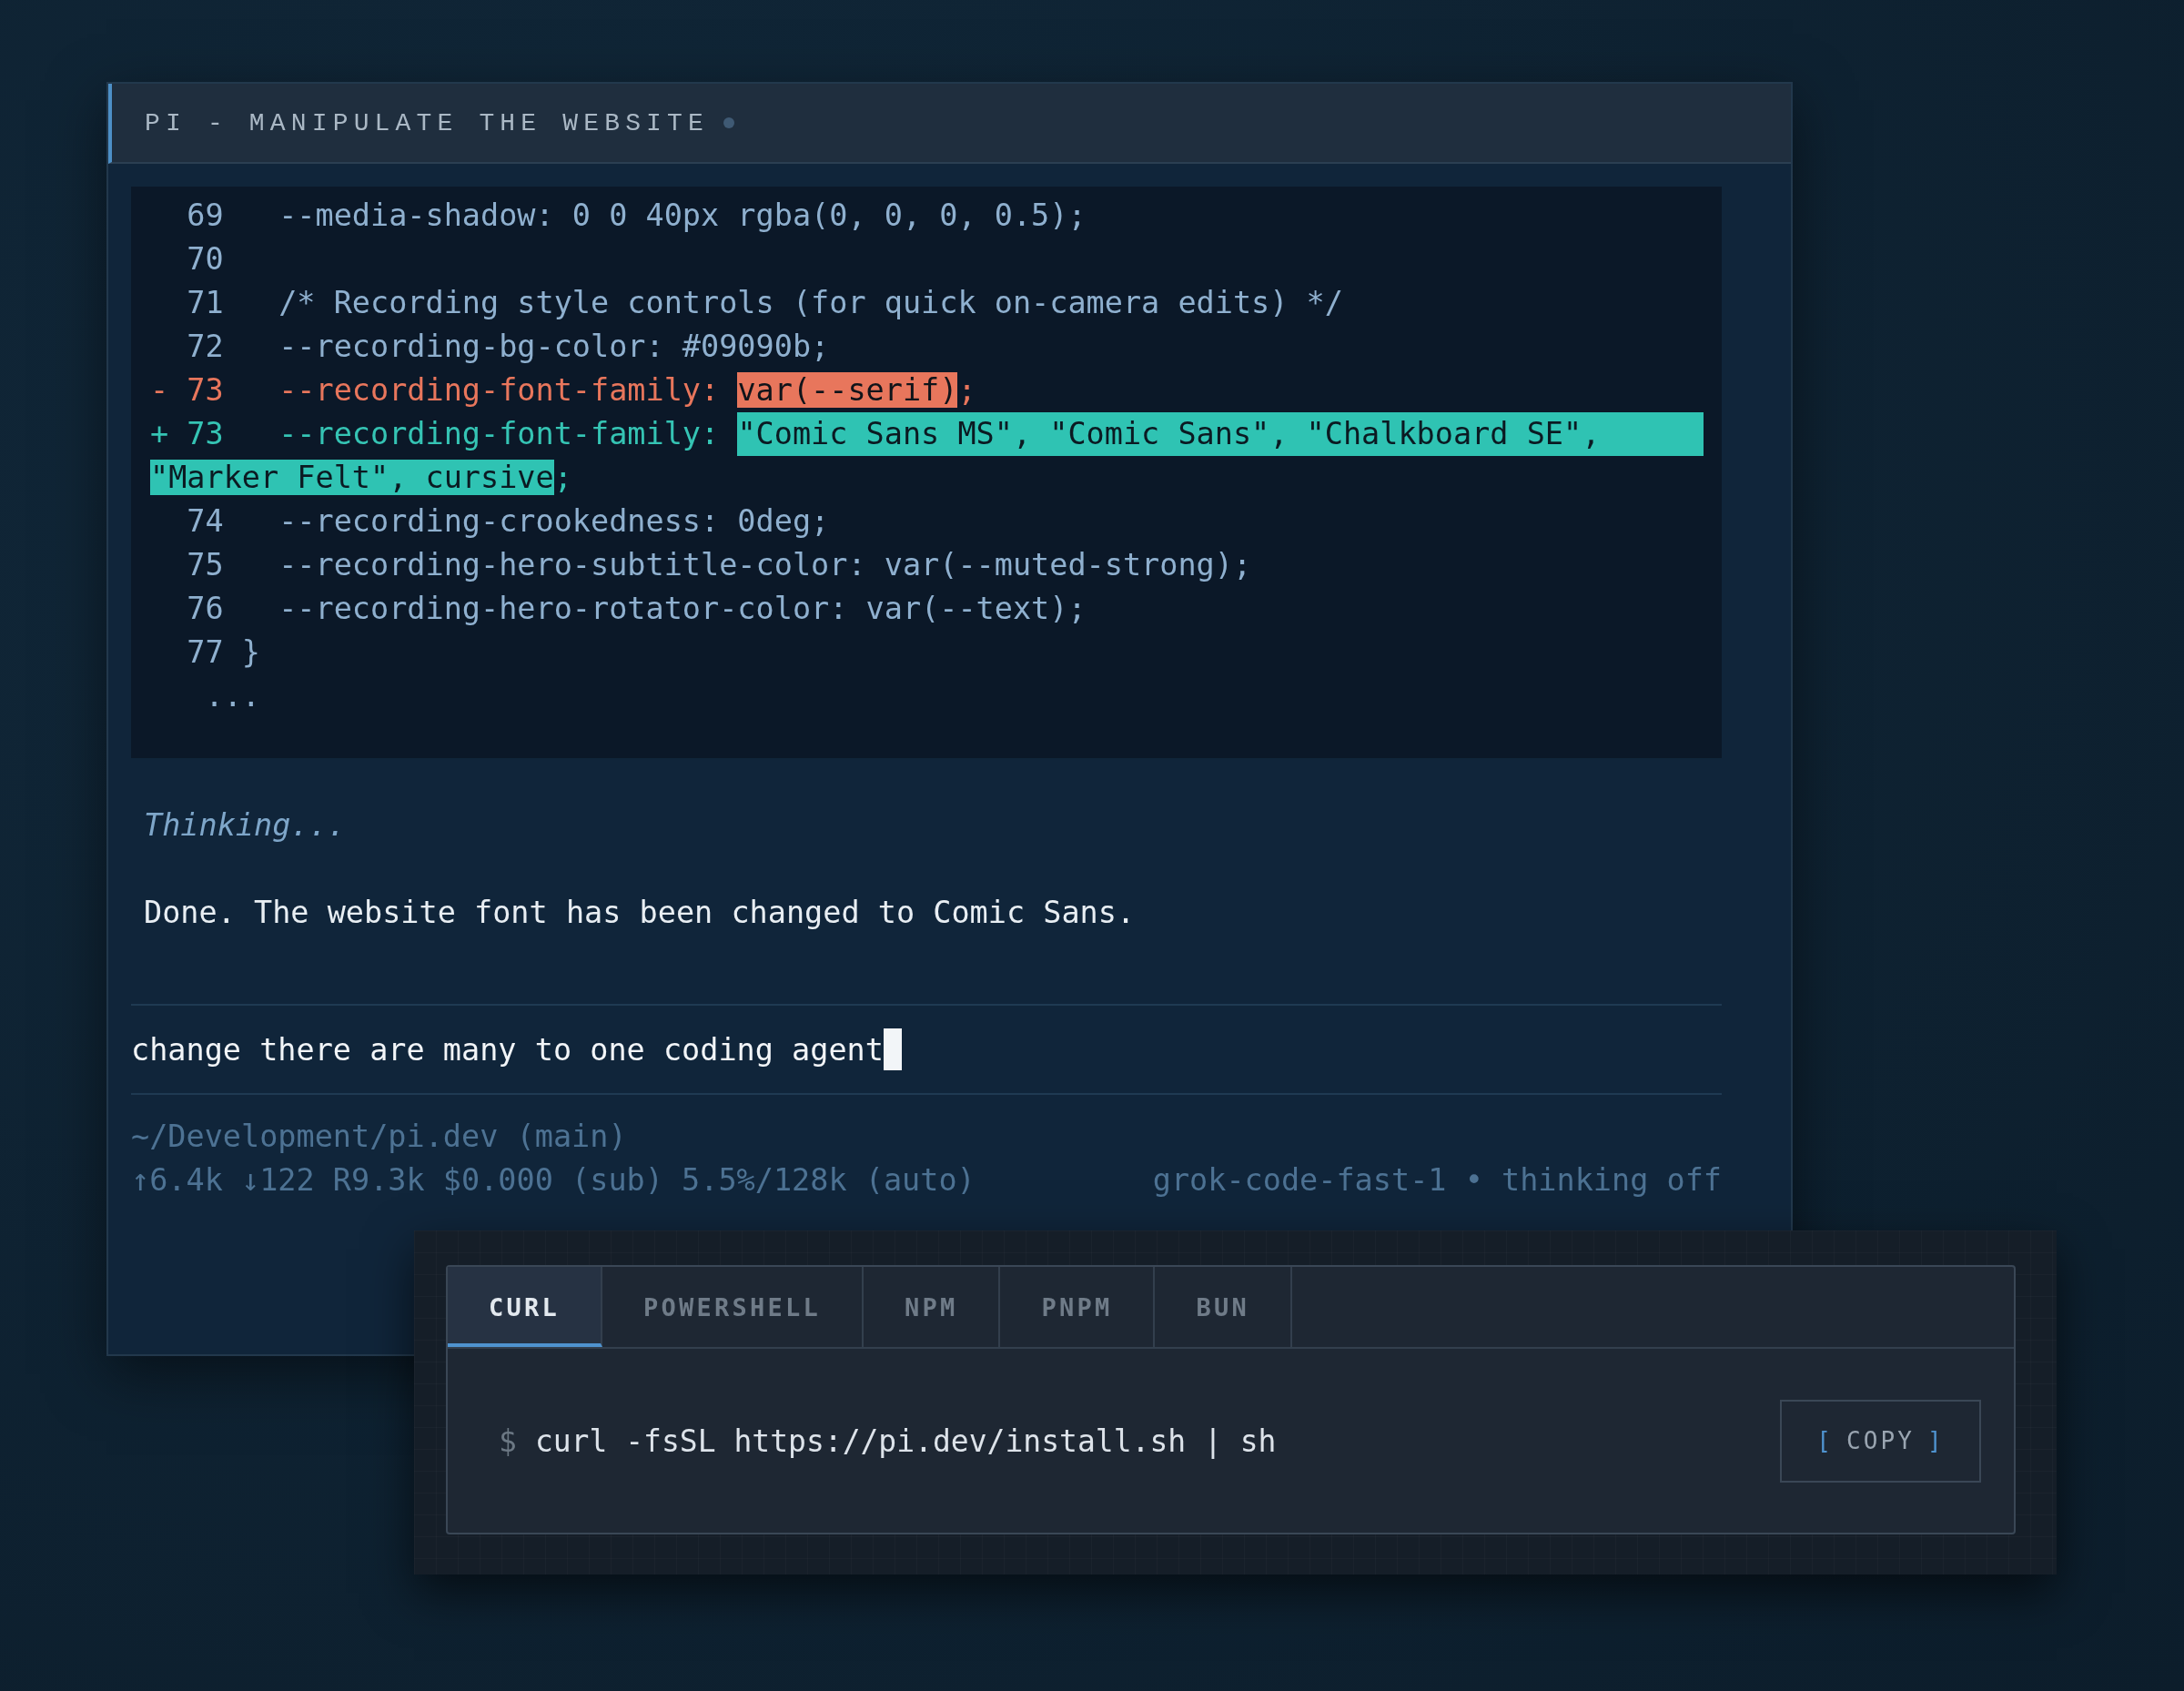 This screenshot has height=1691, width=2184. I want to click on install-tab: NPM, so click(932, 1307).